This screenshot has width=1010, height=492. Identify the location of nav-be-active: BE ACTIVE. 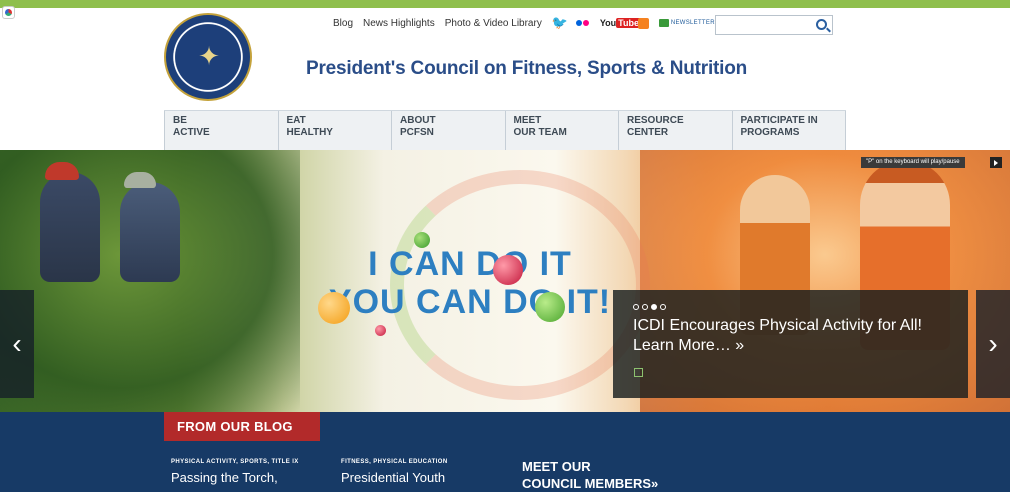
(221, 130).